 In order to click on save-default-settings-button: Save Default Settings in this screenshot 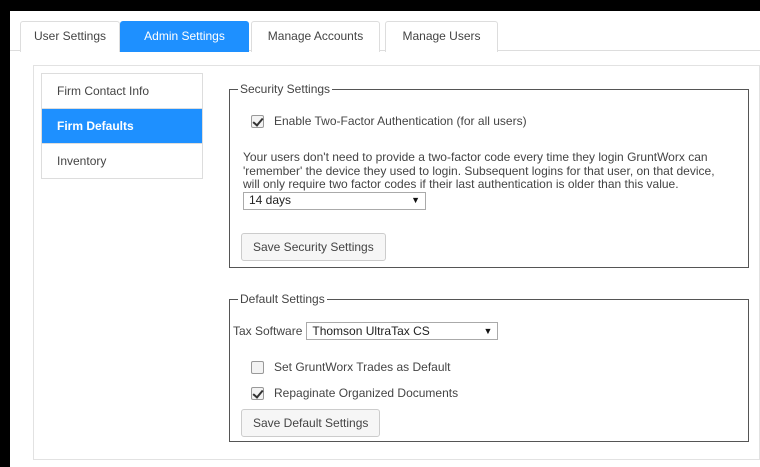, I will do `click(311, 423)`.